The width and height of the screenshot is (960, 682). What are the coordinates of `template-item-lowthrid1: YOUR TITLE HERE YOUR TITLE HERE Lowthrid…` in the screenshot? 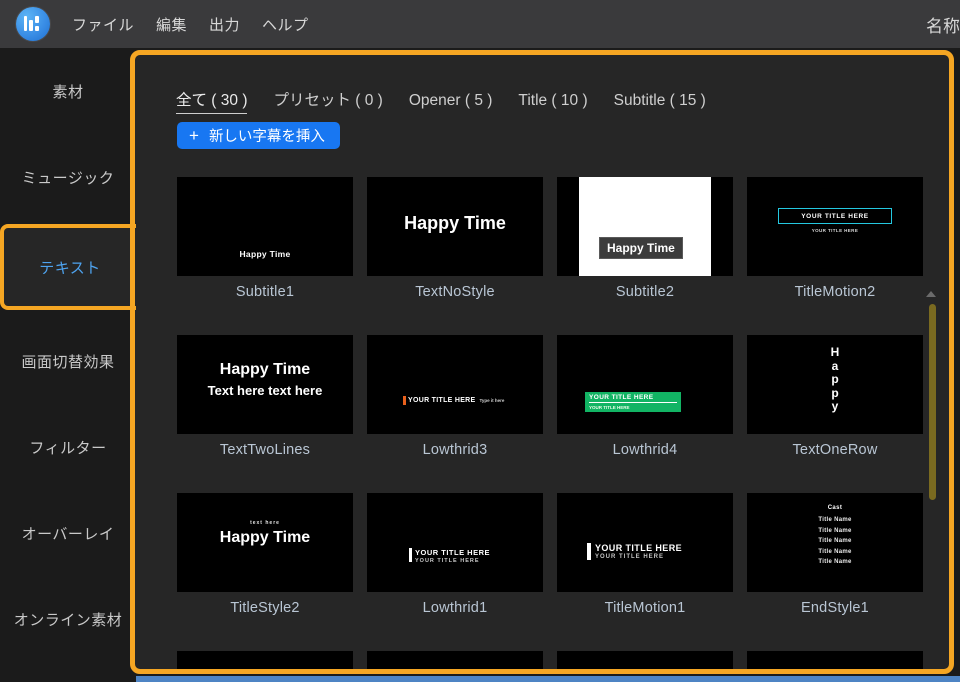 It's located at (455, 554).